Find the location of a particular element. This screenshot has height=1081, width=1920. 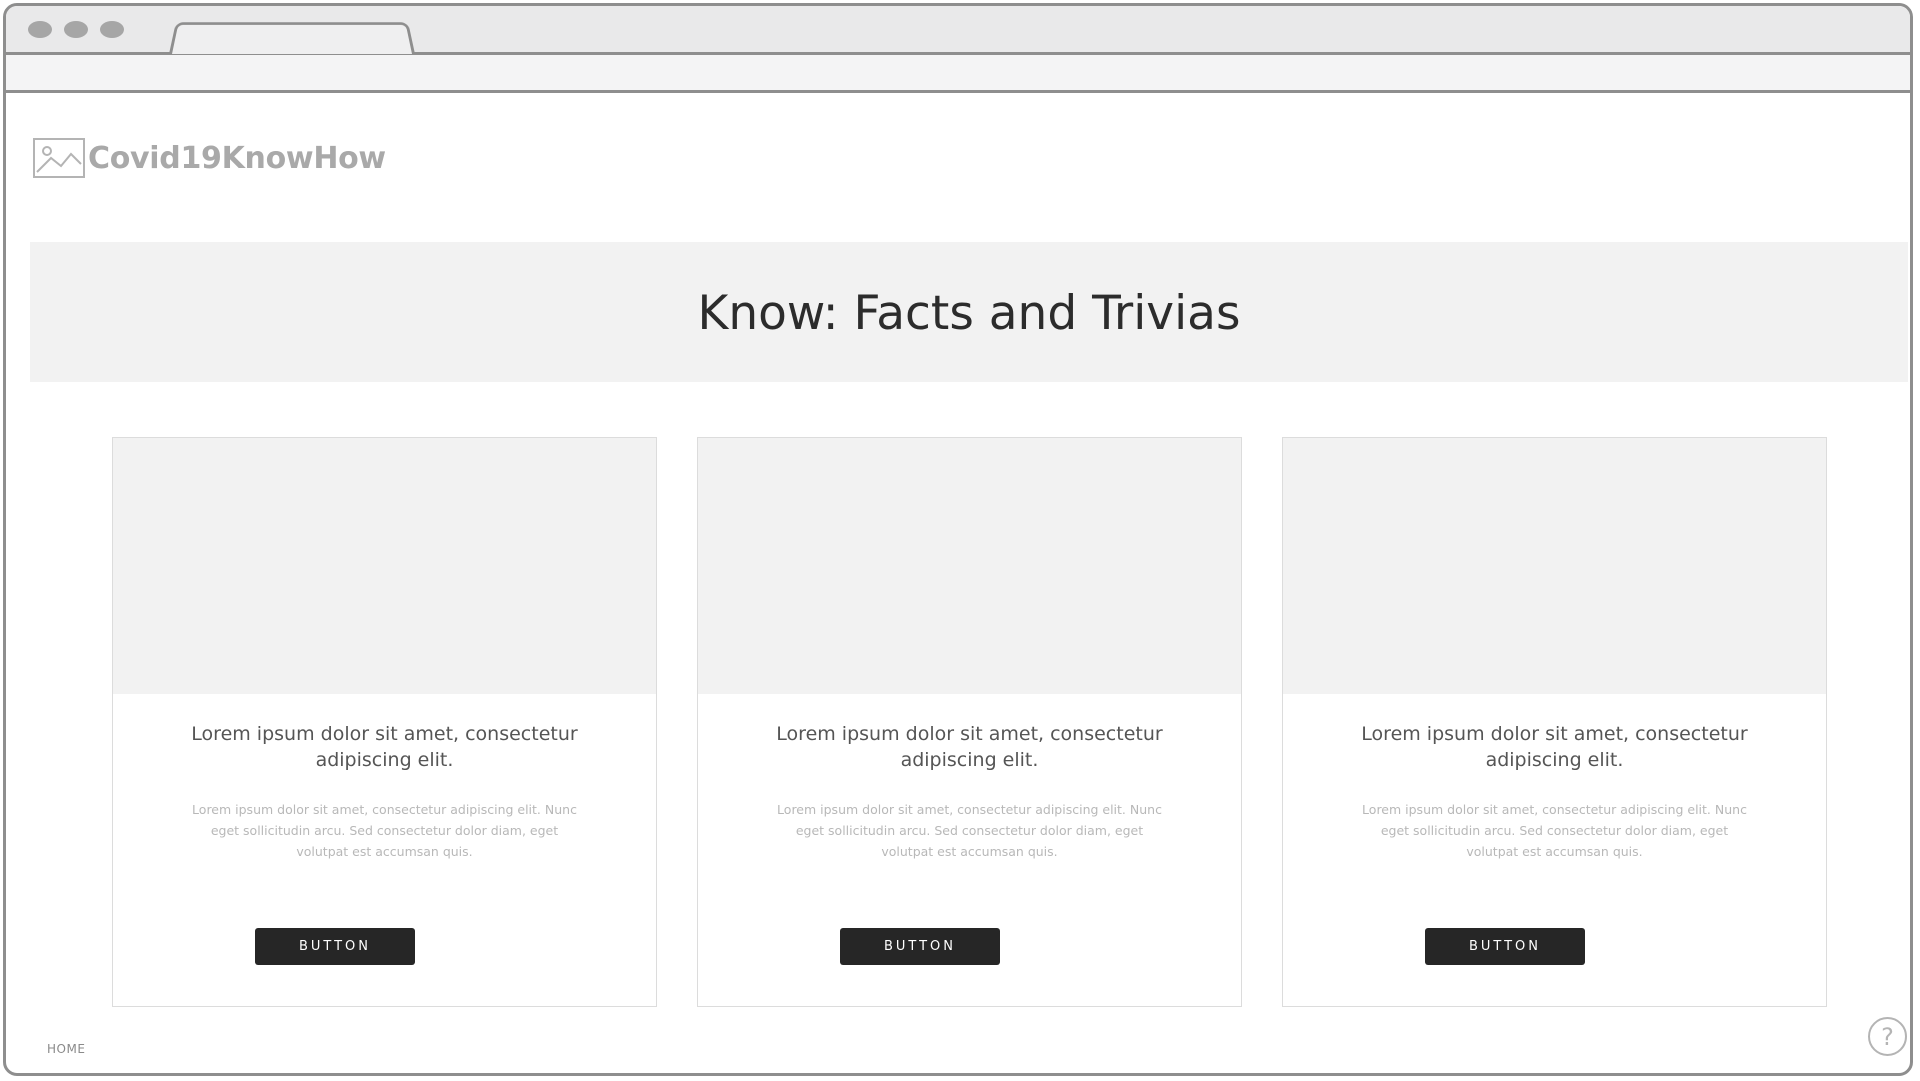

window-close-dot is located at coordinates (40, 29).